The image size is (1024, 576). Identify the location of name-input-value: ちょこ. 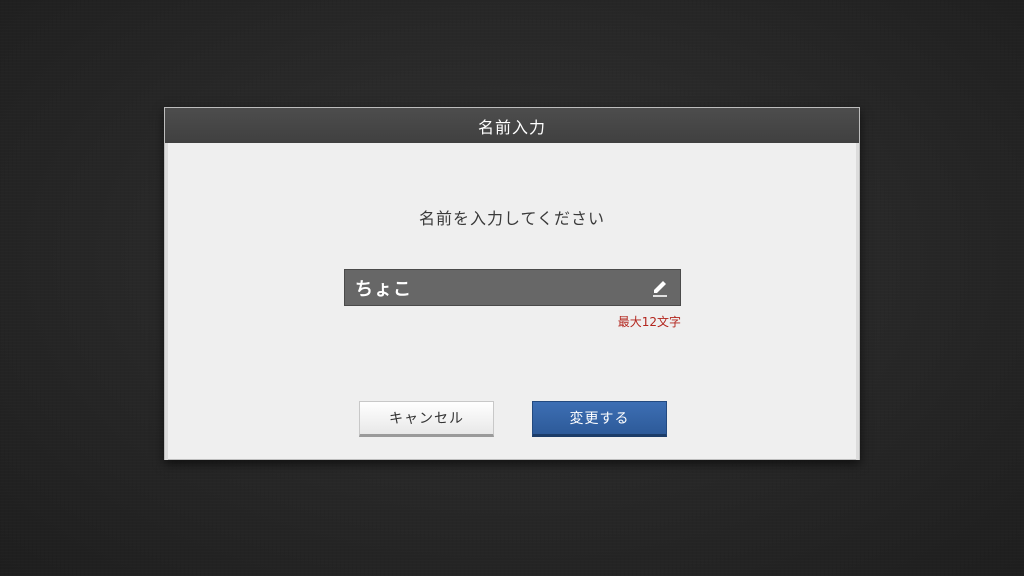
(502, 288).